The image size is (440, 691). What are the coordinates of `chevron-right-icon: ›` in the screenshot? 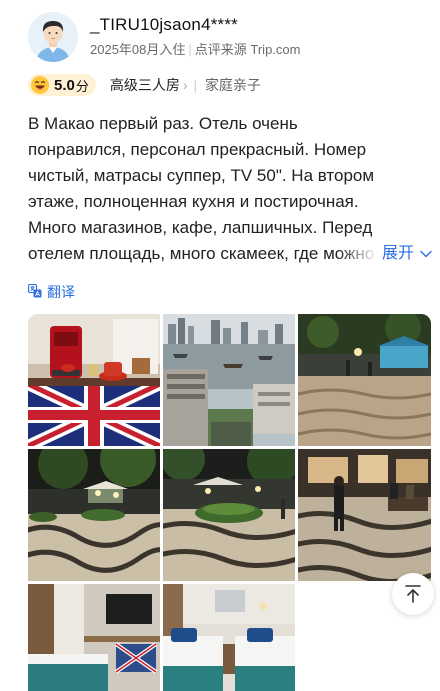 It's located at (185, 85).